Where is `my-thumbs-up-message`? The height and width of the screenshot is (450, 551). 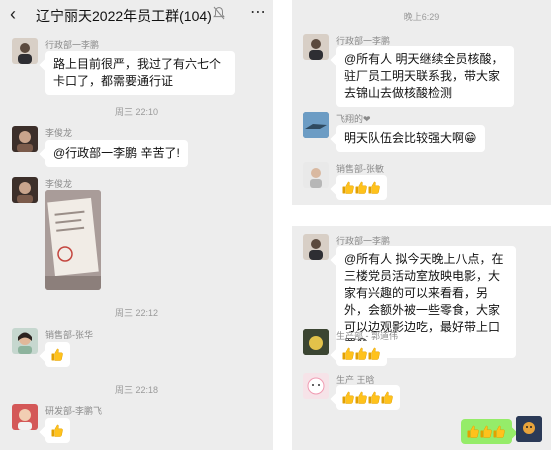 my-thumbs-up-message is located at coordinates (486, 431).